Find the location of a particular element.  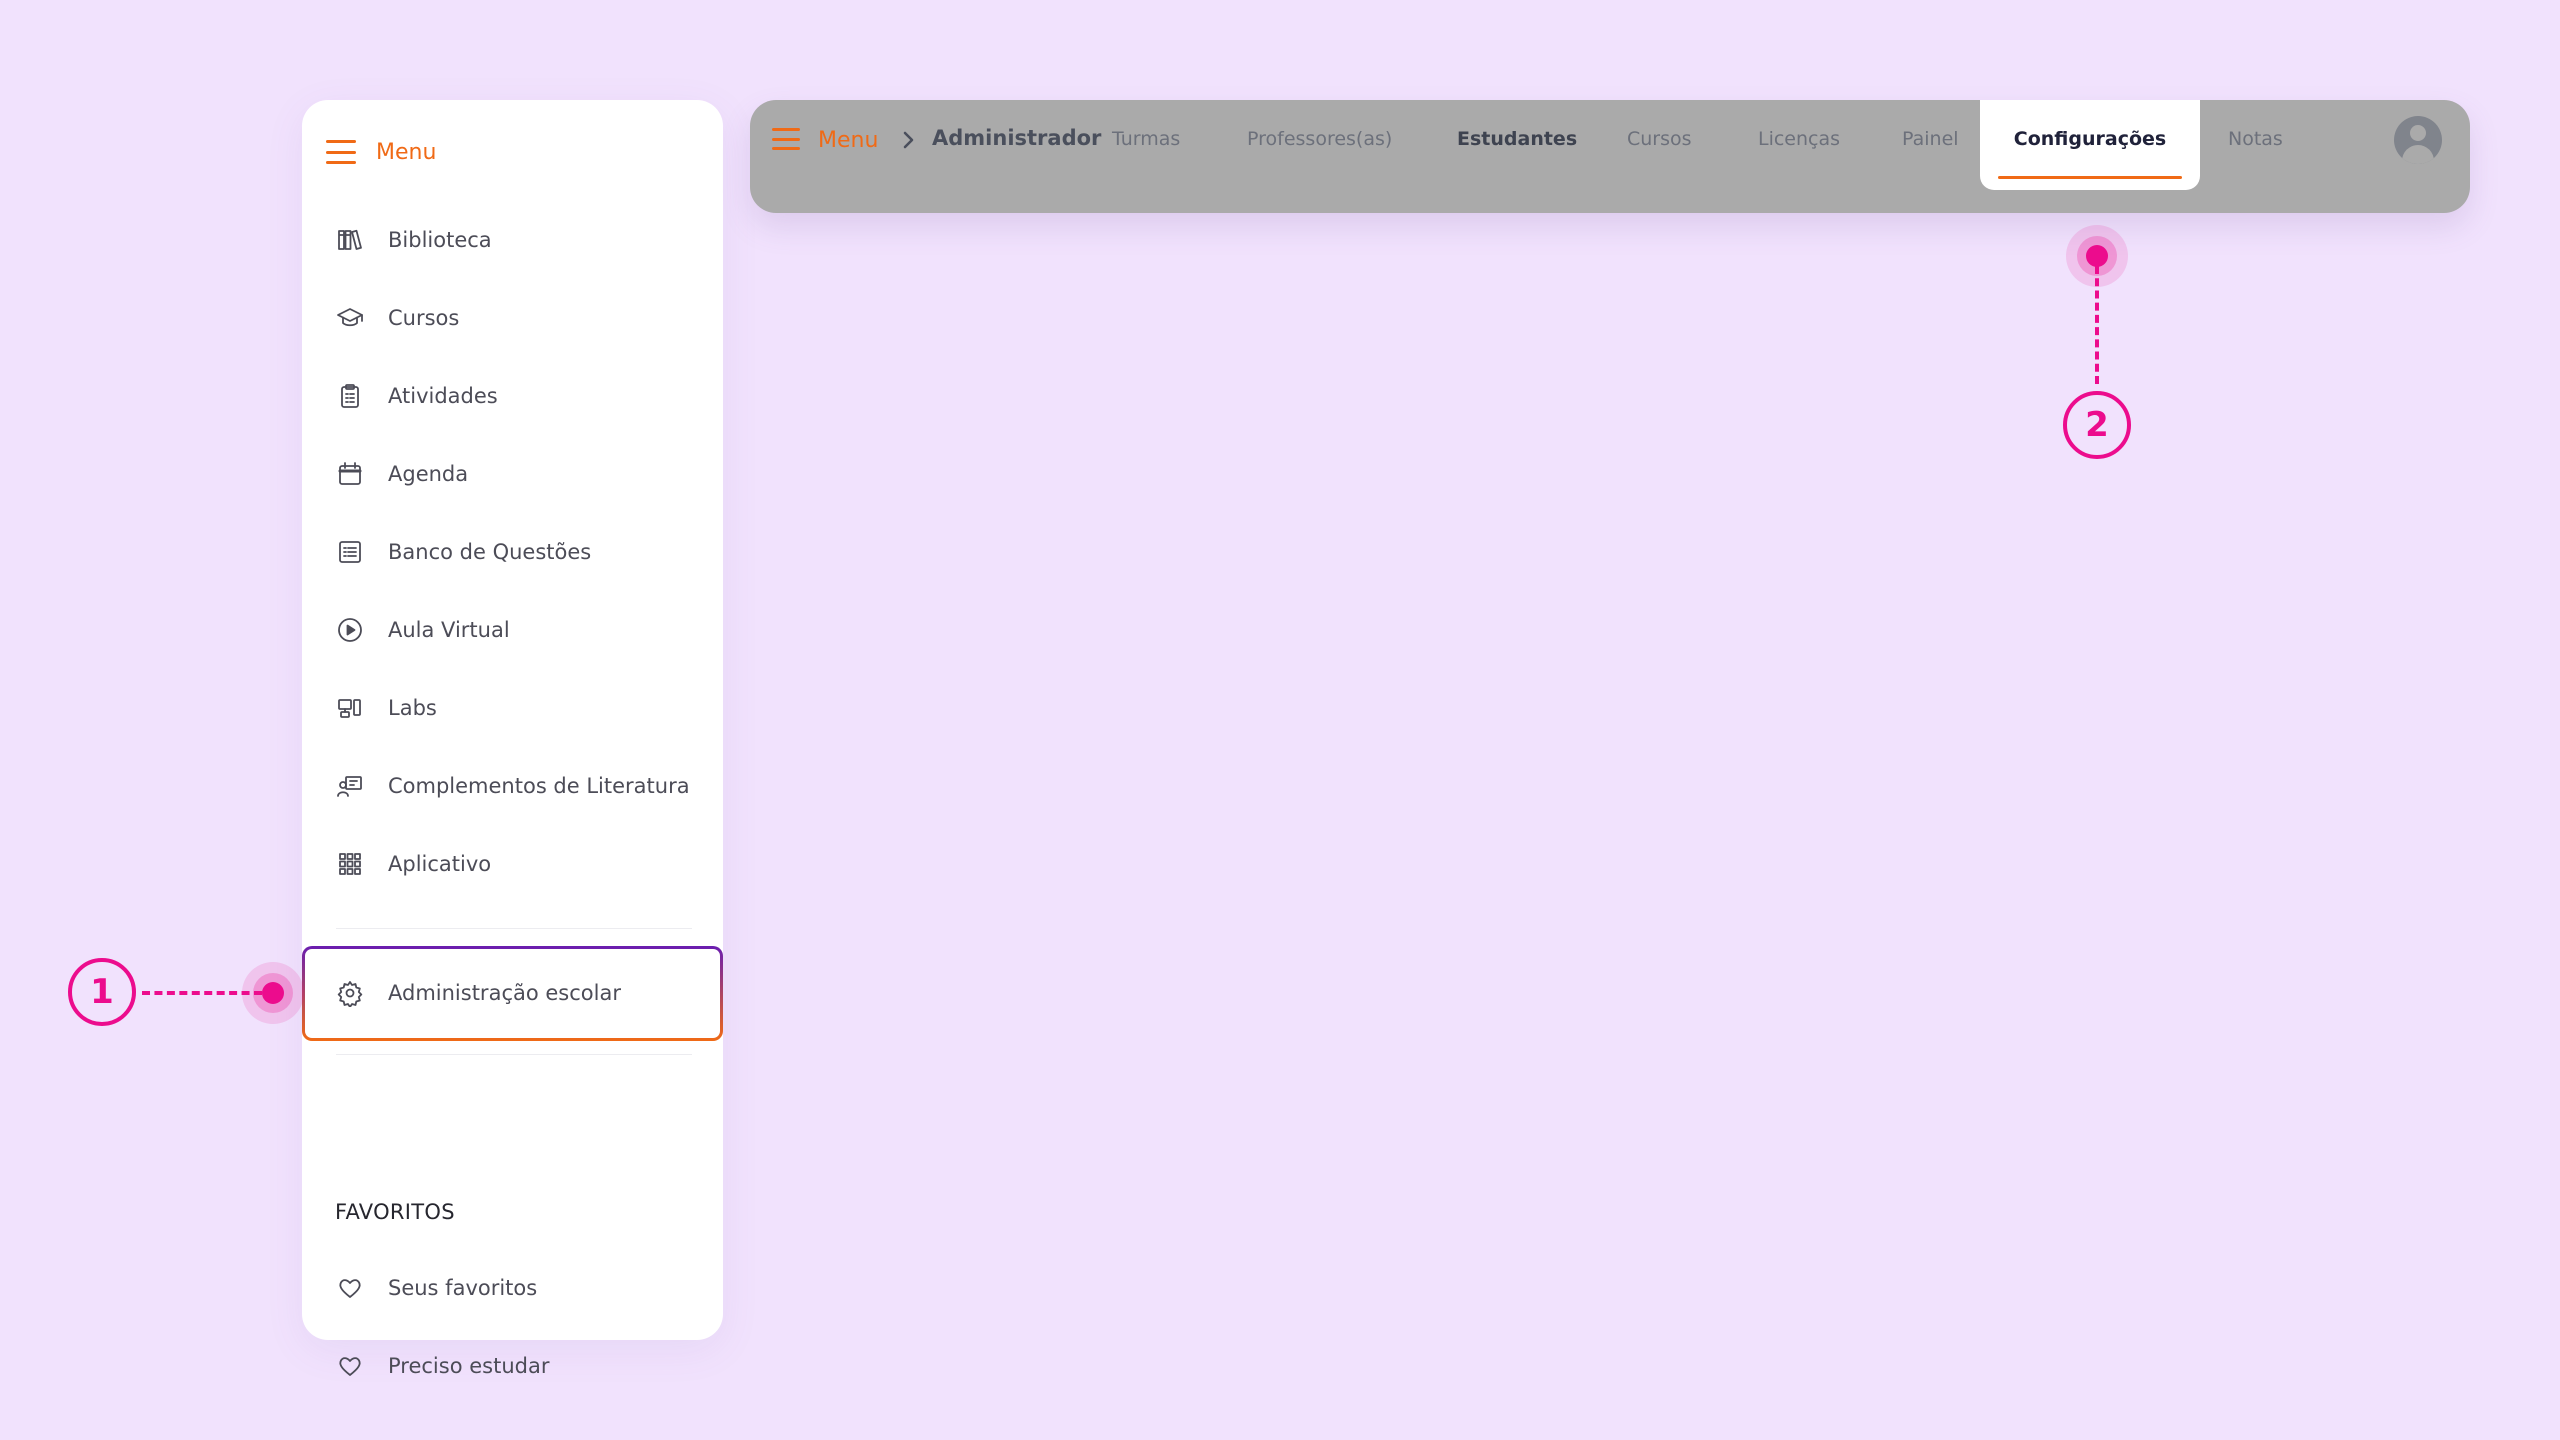

sidebar-item-label: Complementos de Literatura is located at coordinates (539, 786).